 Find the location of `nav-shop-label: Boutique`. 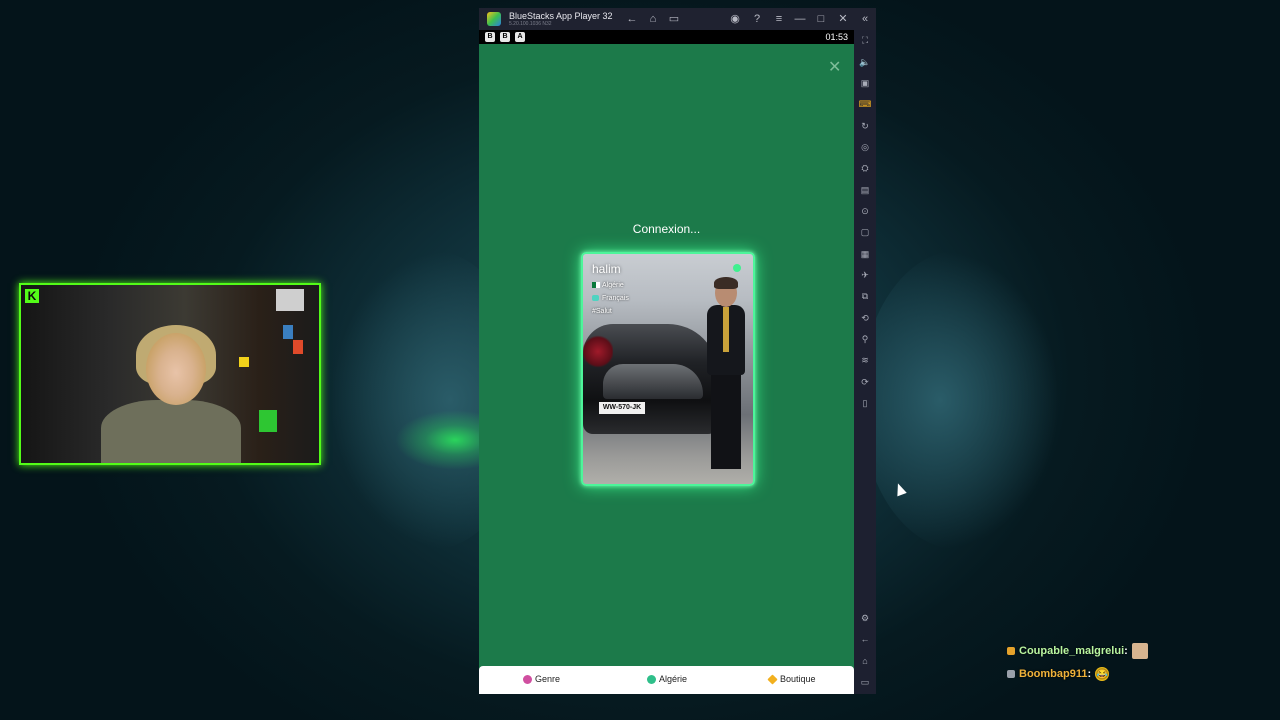

nav-shop-label: Boutique is located at coordinates (798, 679).